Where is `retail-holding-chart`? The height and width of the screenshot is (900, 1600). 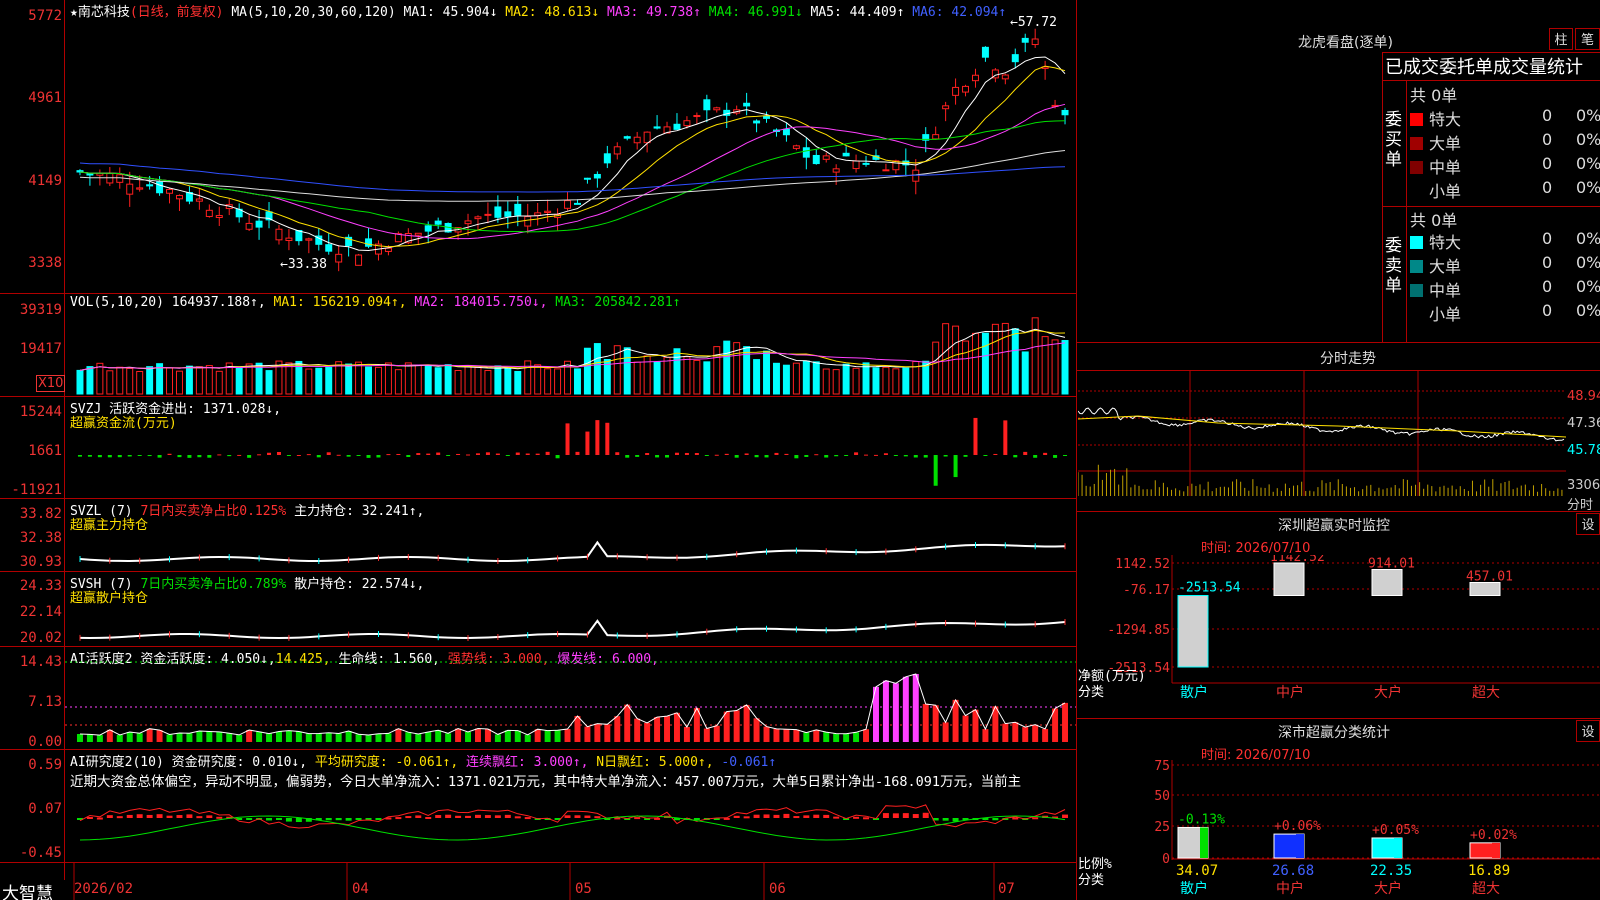
retail-holding-chart is located at coordinates (570, 609).